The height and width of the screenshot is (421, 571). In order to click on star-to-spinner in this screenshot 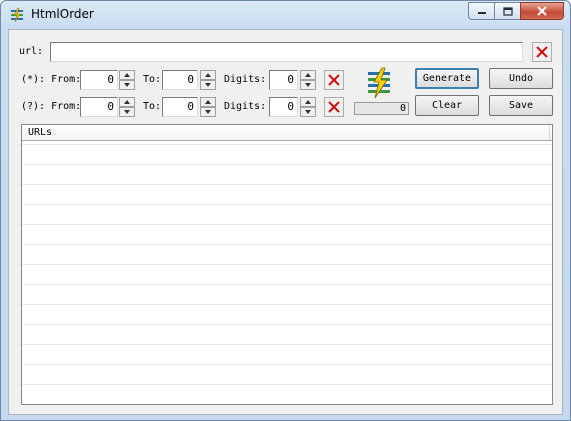, I will do `click(208, 80)`.